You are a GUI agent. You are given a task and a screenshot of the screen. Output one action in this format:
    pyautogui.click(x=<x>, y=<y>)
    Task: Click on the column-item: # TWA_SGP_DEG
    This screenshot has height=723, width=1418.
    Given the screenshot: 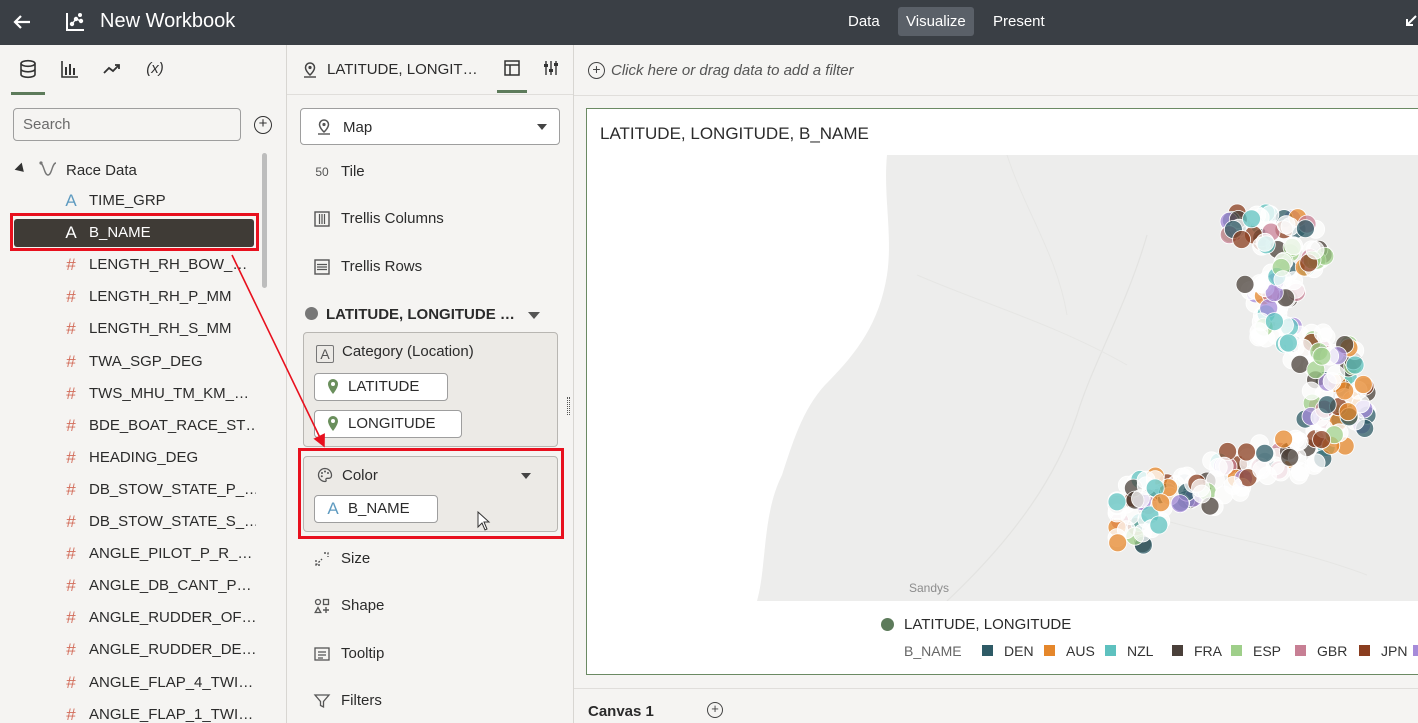 What is the action you would take?
    pyautogui.click(x=158, y=362)
    